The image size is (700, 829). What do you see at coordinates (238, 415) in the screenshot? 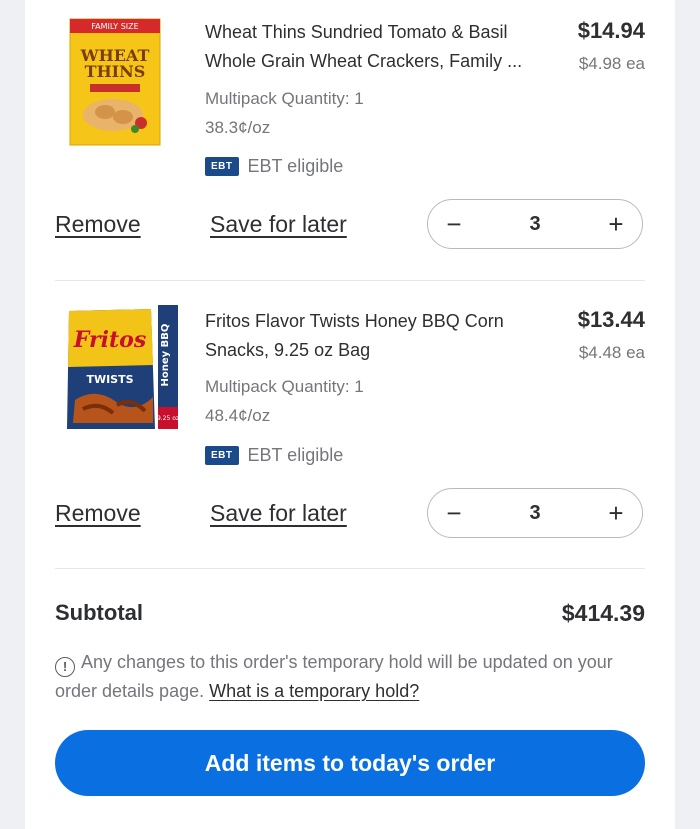
I see `price-per-oz: 48.4¢/oz` at bounding box center [238, 415].